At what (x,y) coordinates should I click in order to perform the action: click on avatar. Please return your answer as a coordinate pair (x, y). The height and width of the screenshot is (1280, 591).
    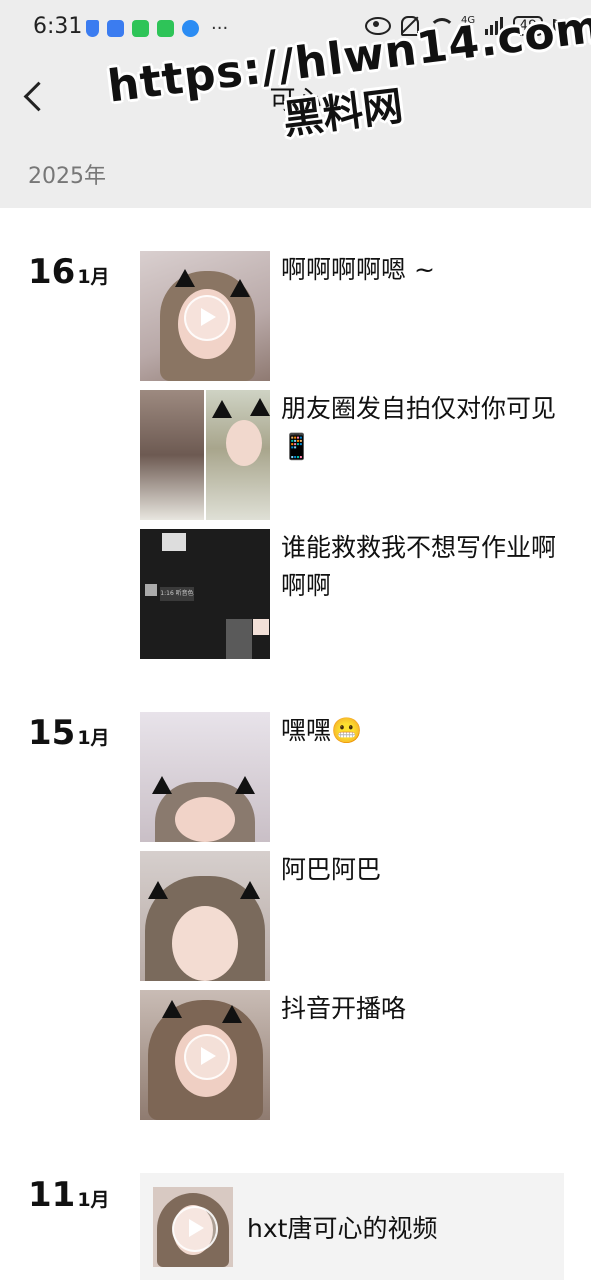
    Looking at the image, I should click on (151, 590).